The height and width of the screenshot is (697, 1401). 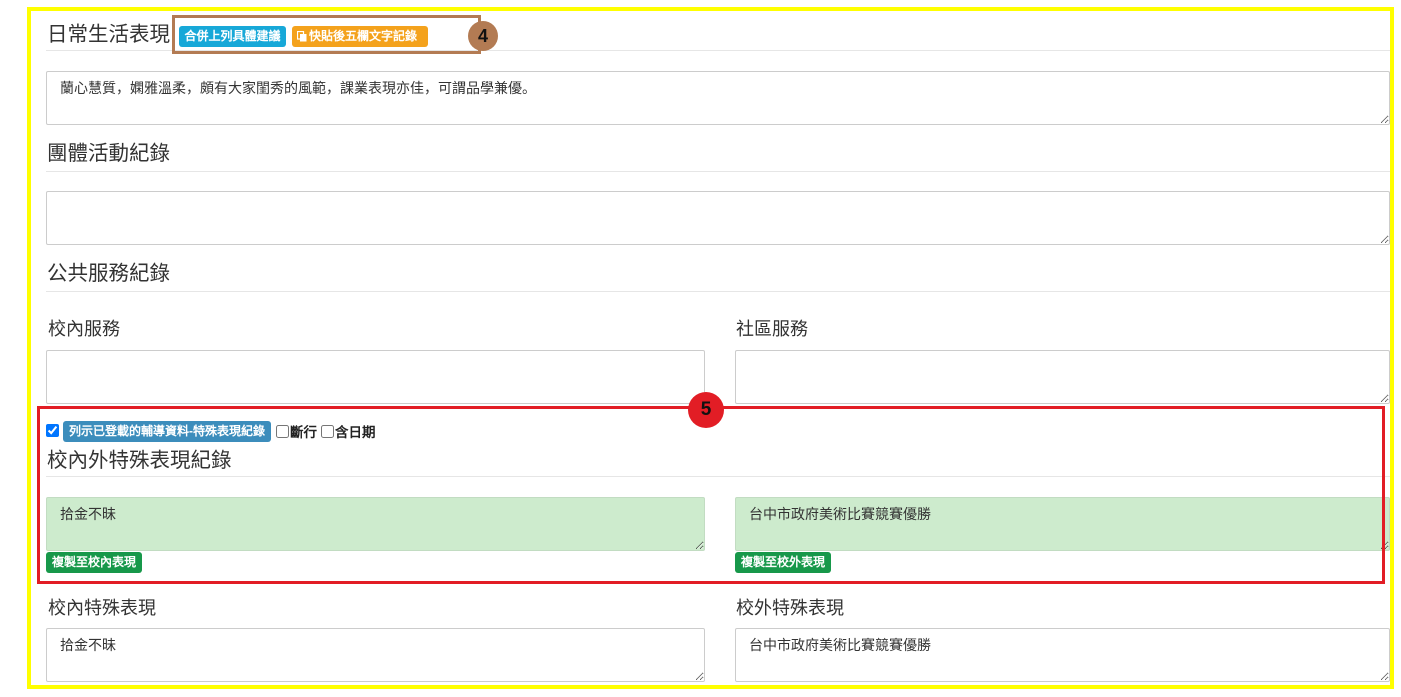 What do you see at coordinates (772, 329) in the screenshot?
I see `community-service-label: 社區服務` at bounding box center [772, 329].